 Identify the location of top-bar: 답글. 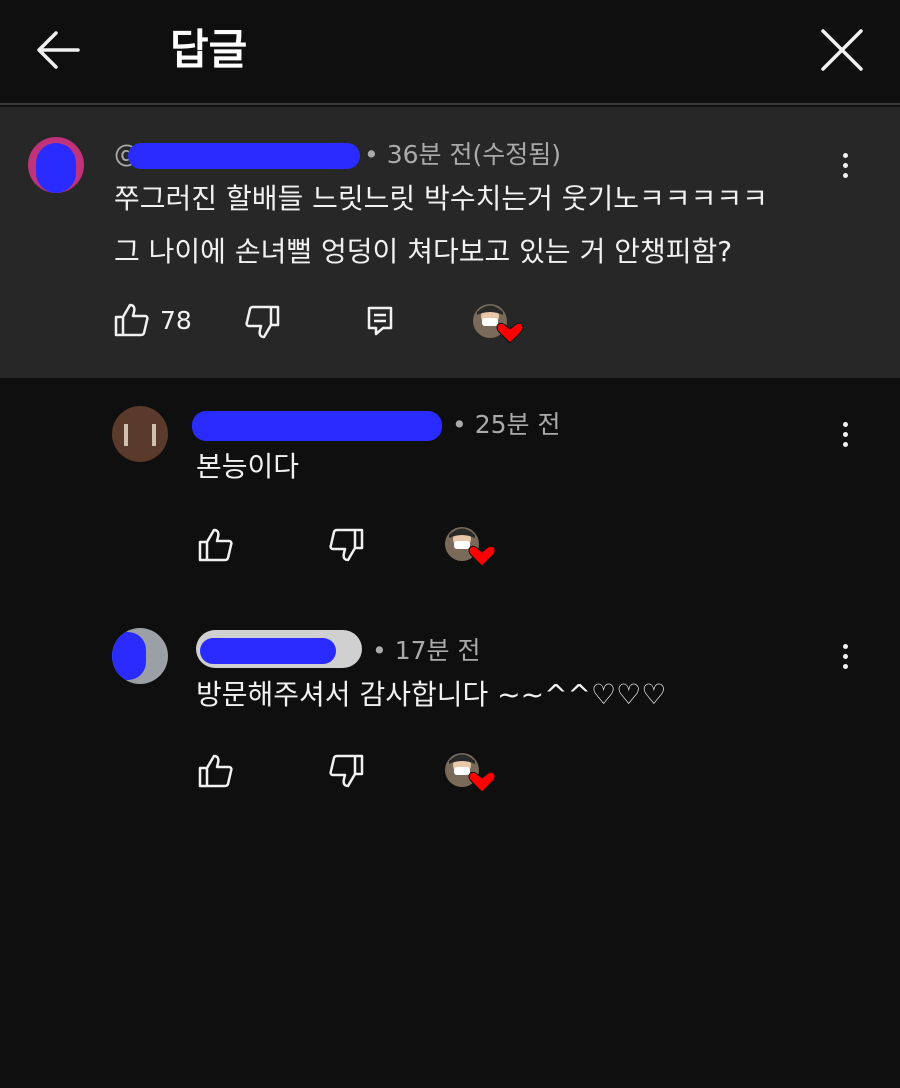
(450, 52).